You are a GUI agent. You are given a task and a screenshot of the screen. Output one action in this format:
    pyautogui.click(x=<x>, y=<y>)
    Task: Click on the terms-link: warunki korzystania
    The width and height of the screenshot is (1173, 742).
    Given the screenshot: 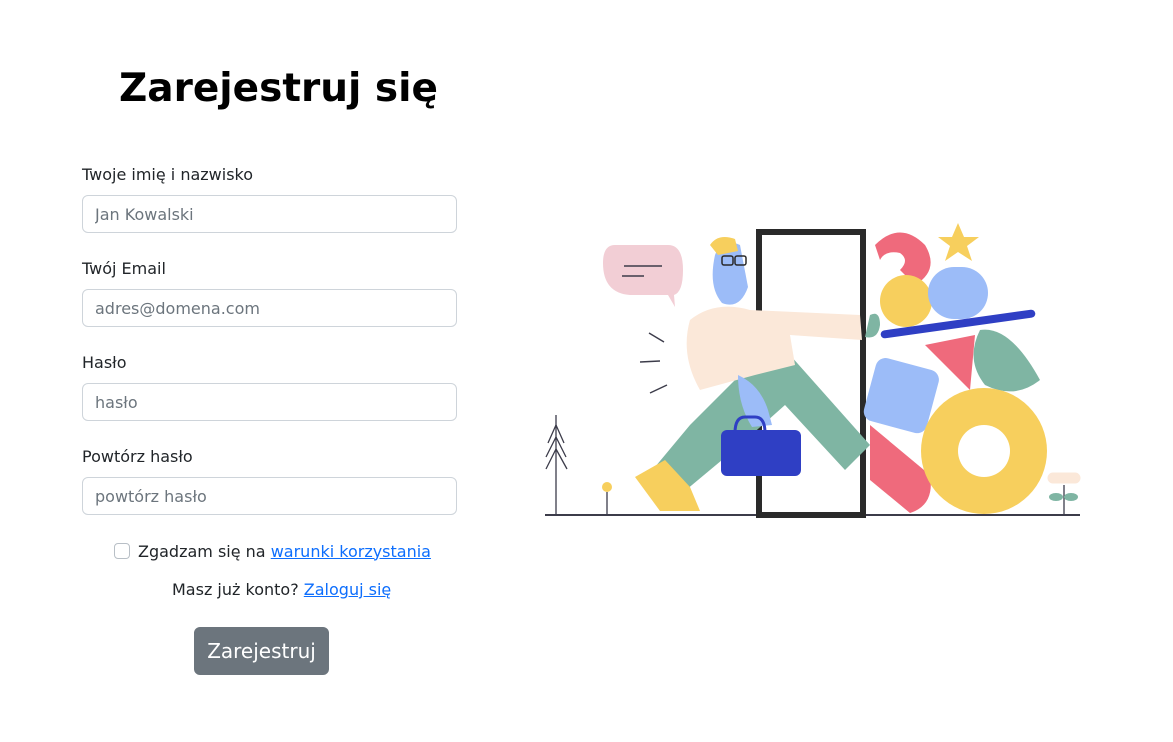 What is the action you would take?
    pyautogui.click(x=351, y=551)
    